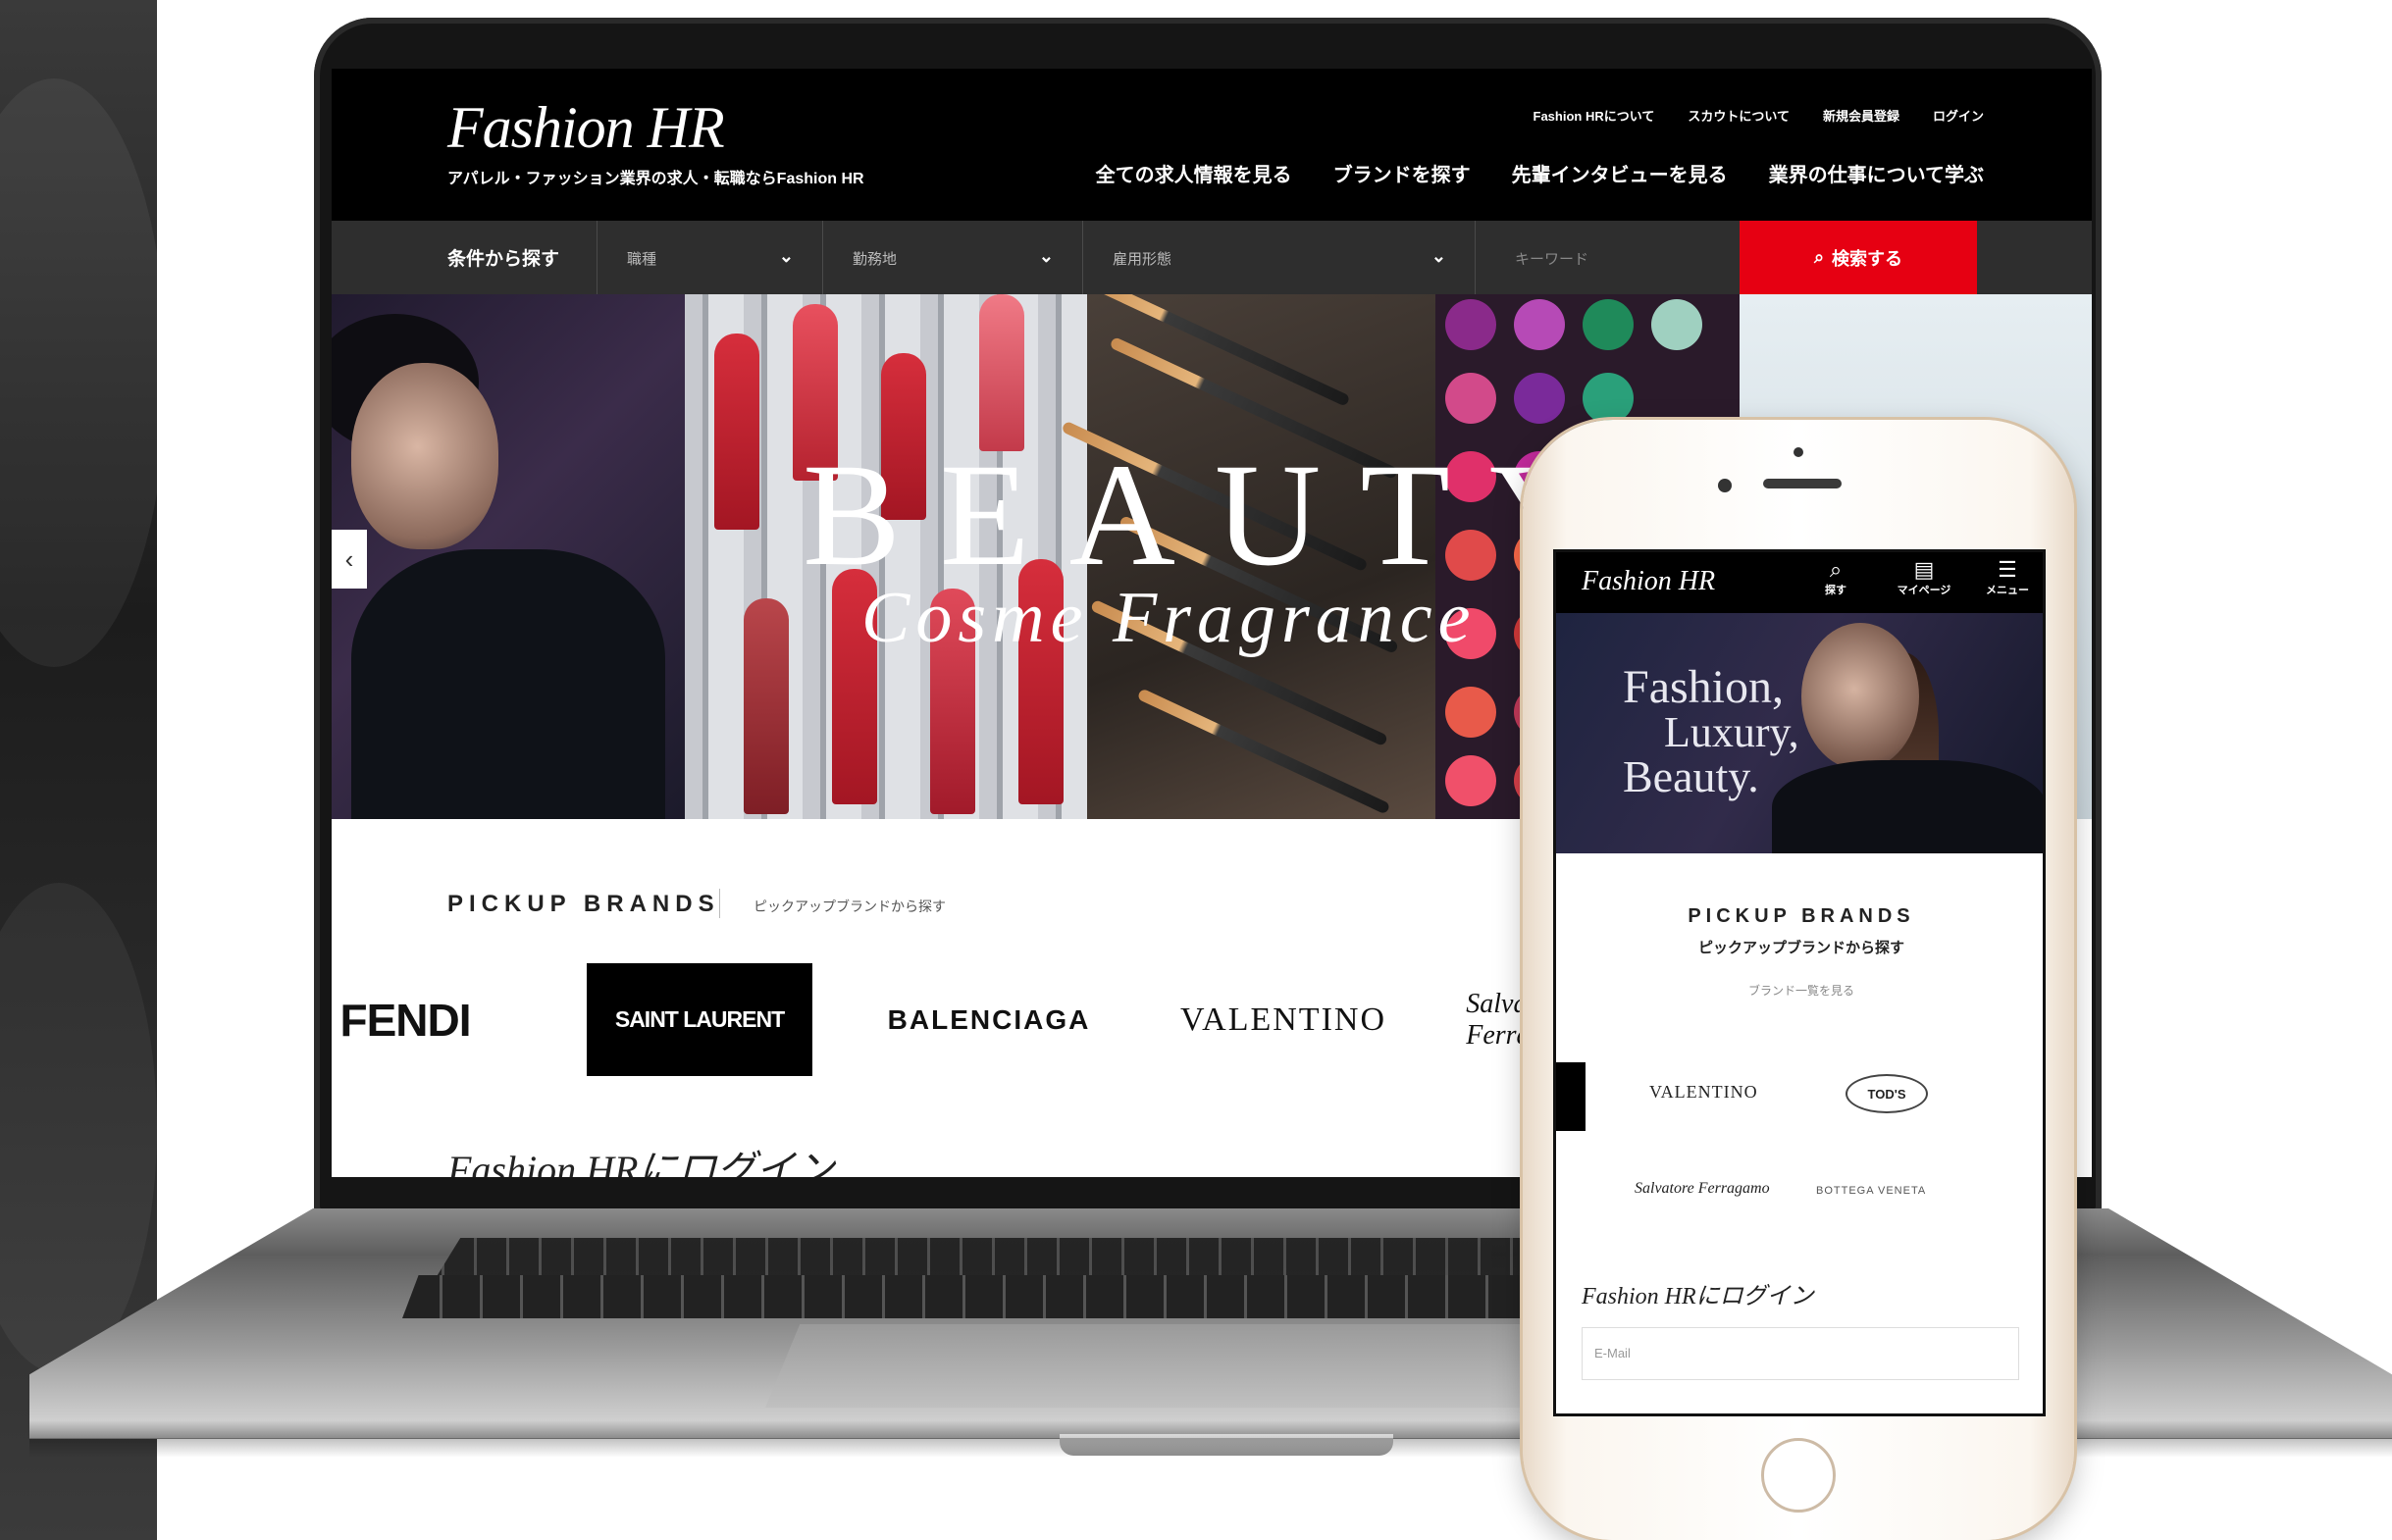 The height and width of the screenshot is (1540, 2392). I want to click on keyword-placeholder: キーワード, so click(1552, 259).